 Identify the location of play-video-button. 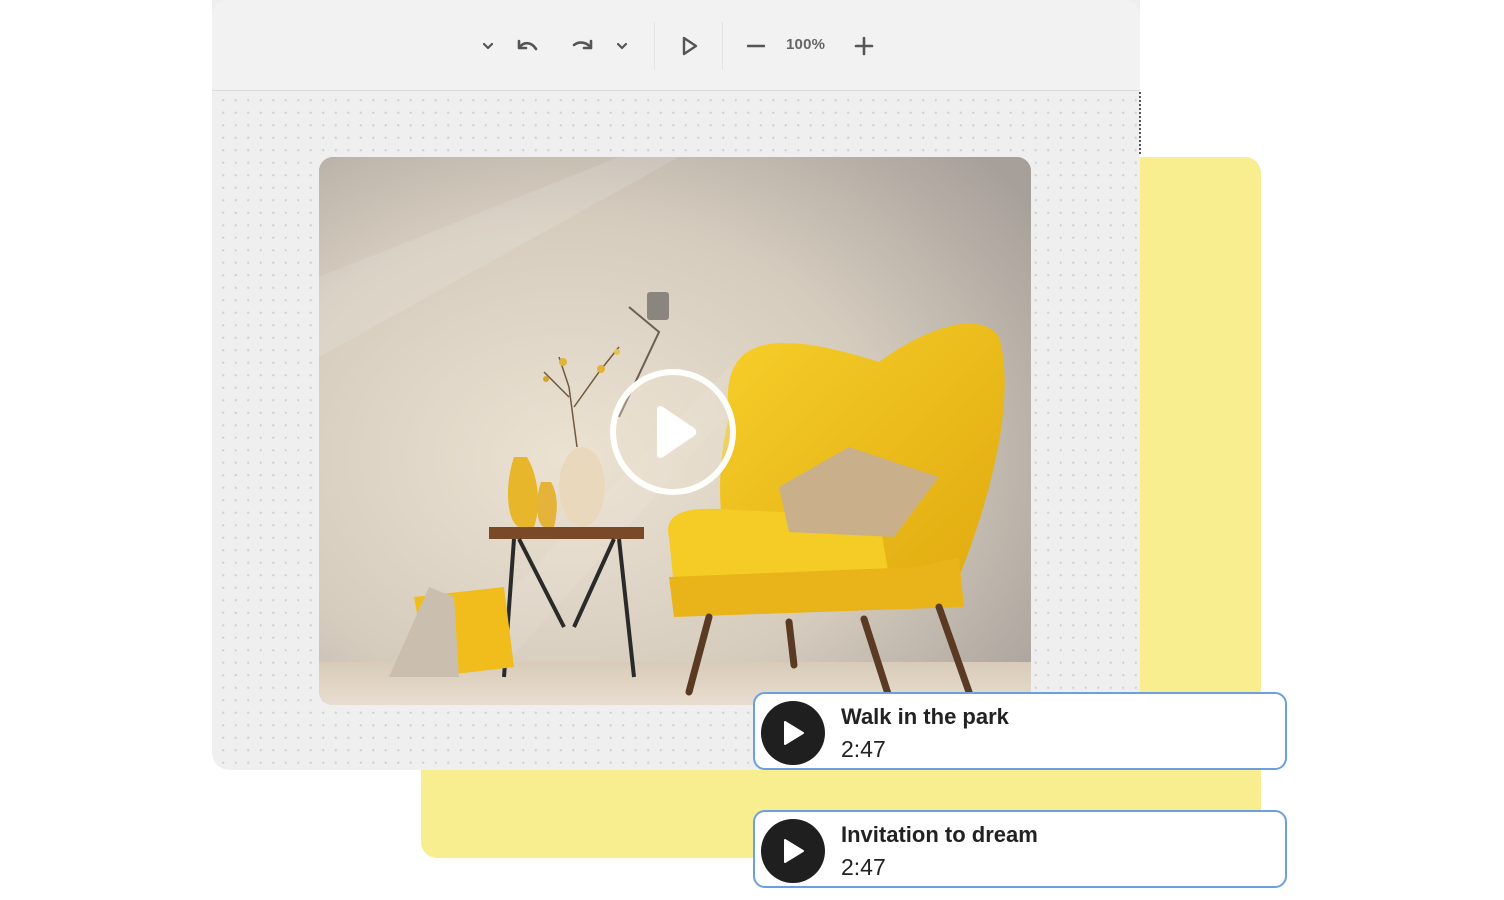
(673, 432).